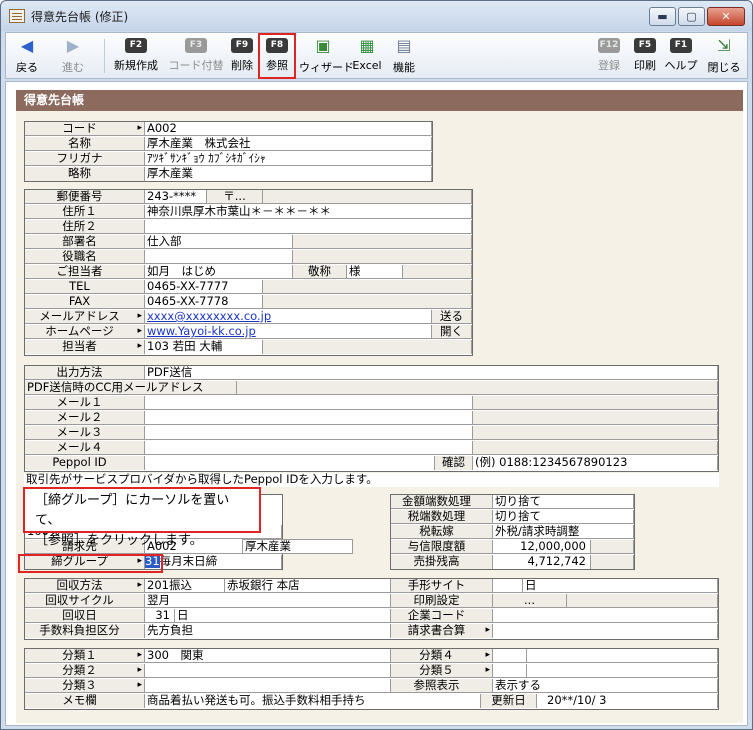  Describe the element at coordinates (85, 242) in the screenshot. I see `department-label: 部署名` at that location.